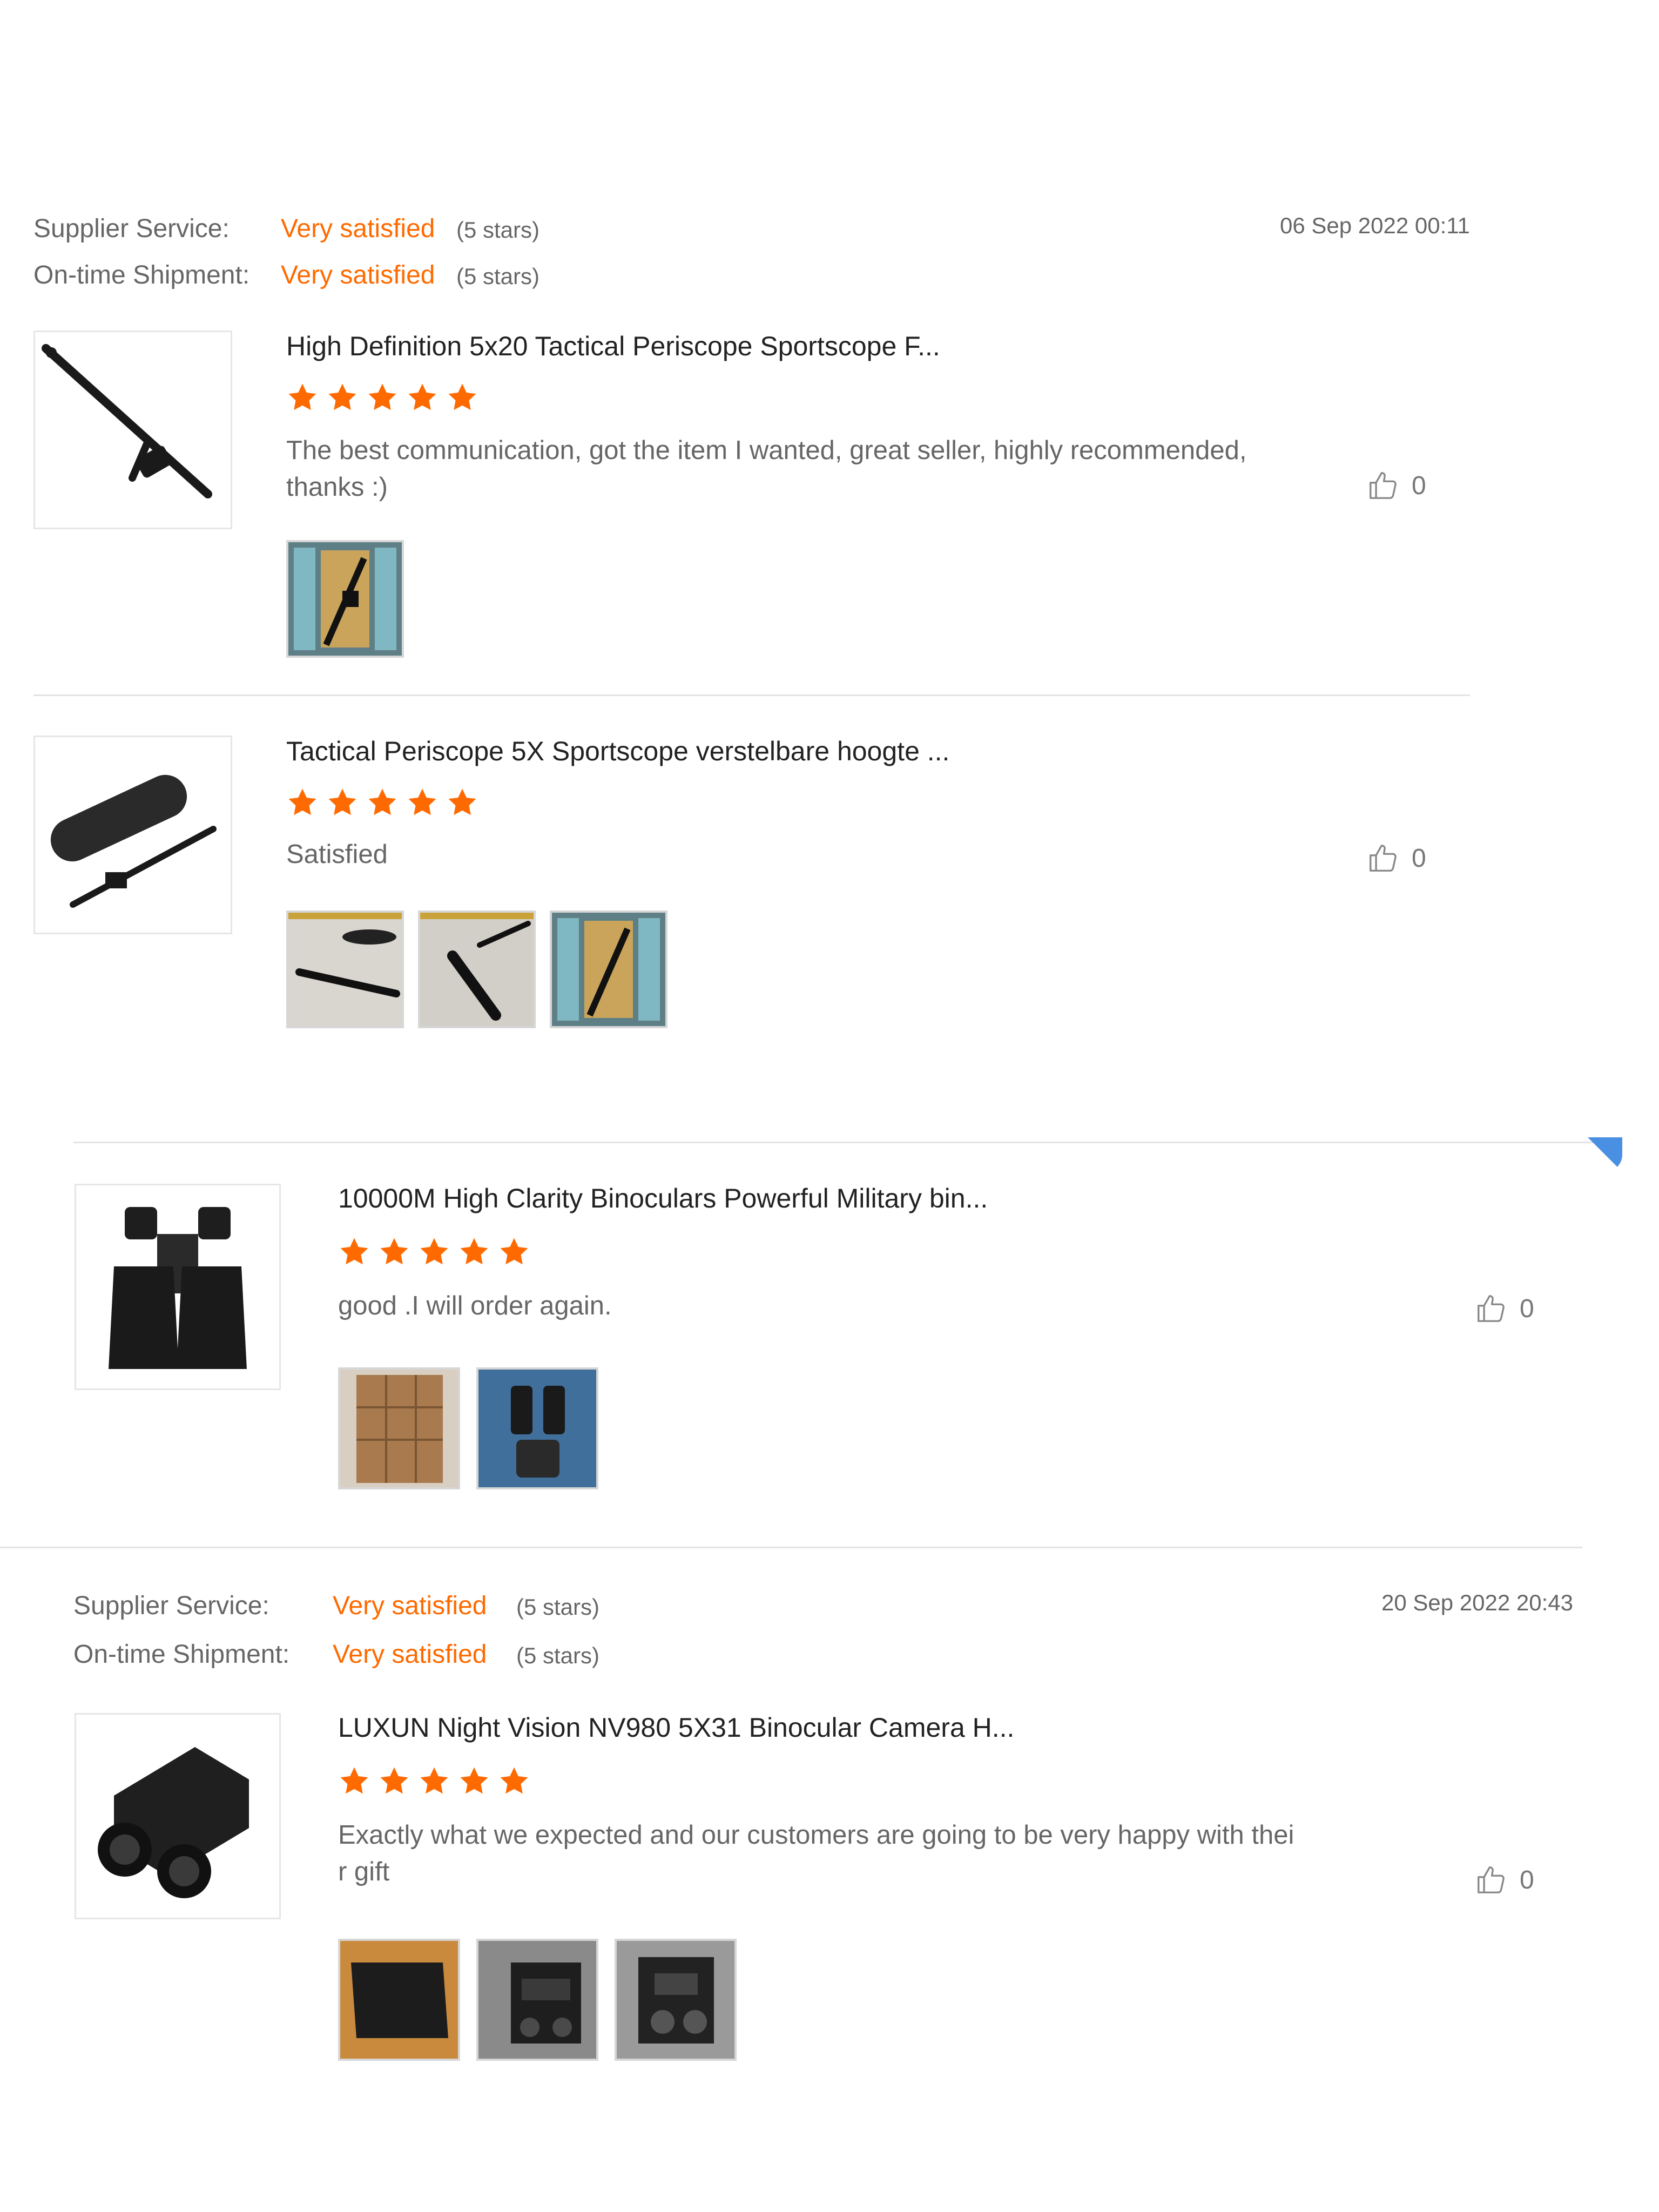  I want to click on review-text: Satisfied, so click(337, 854).